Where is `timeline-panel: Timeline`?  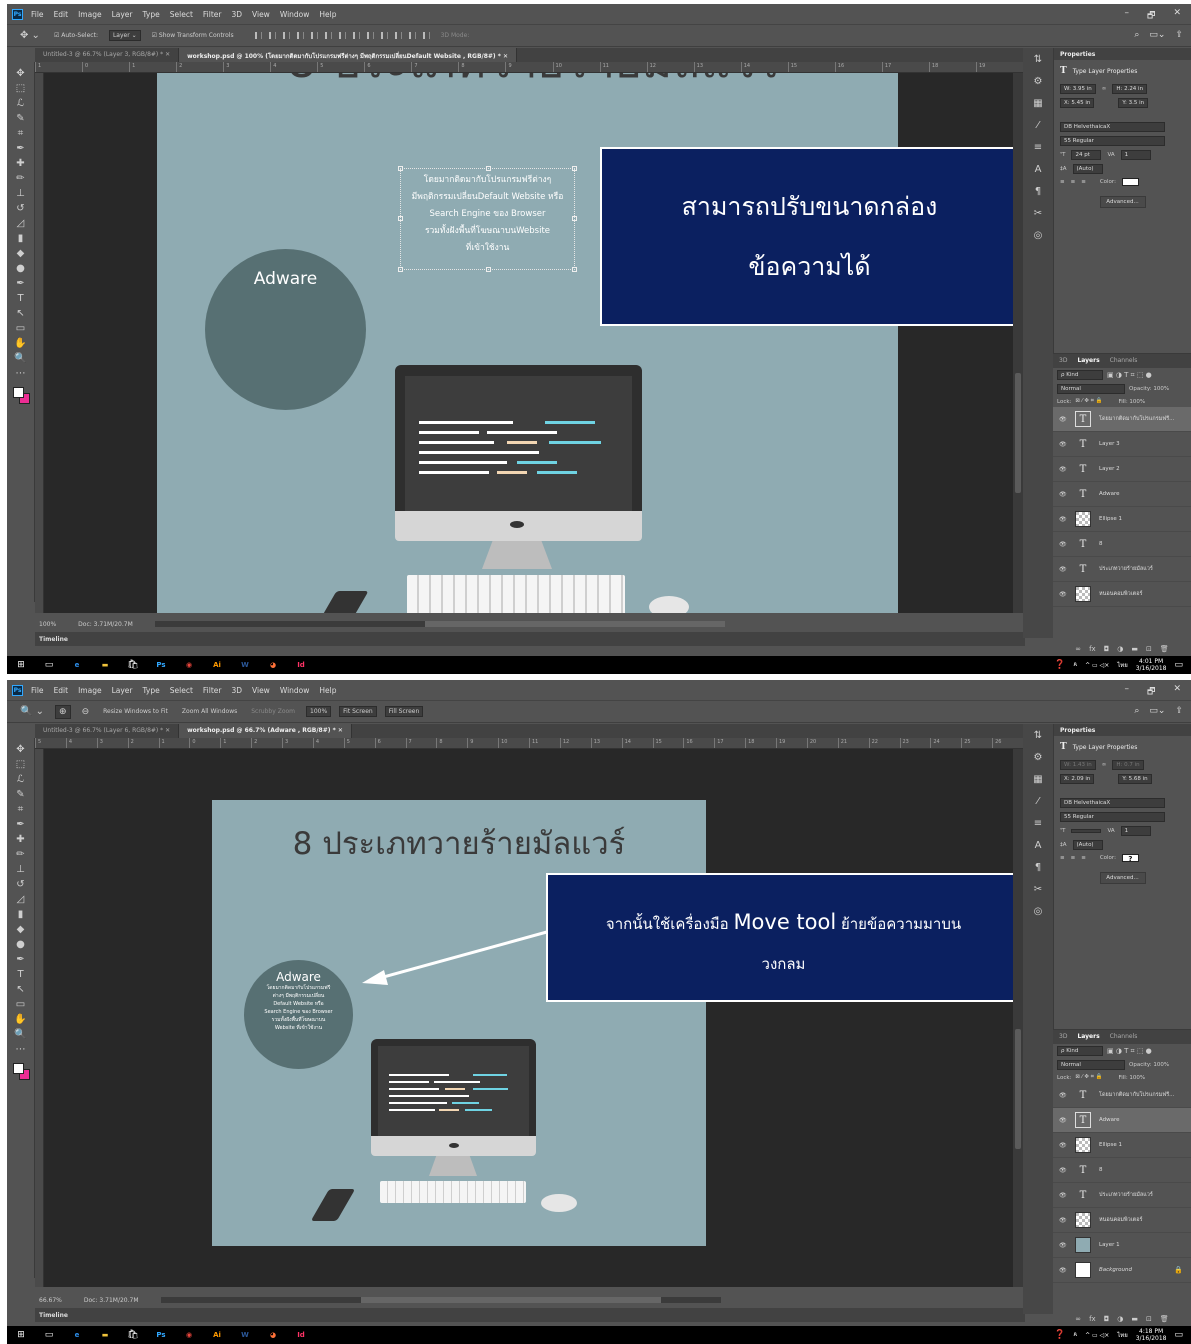
timeline-panel: Timeline is located at coordinates (530, 639).